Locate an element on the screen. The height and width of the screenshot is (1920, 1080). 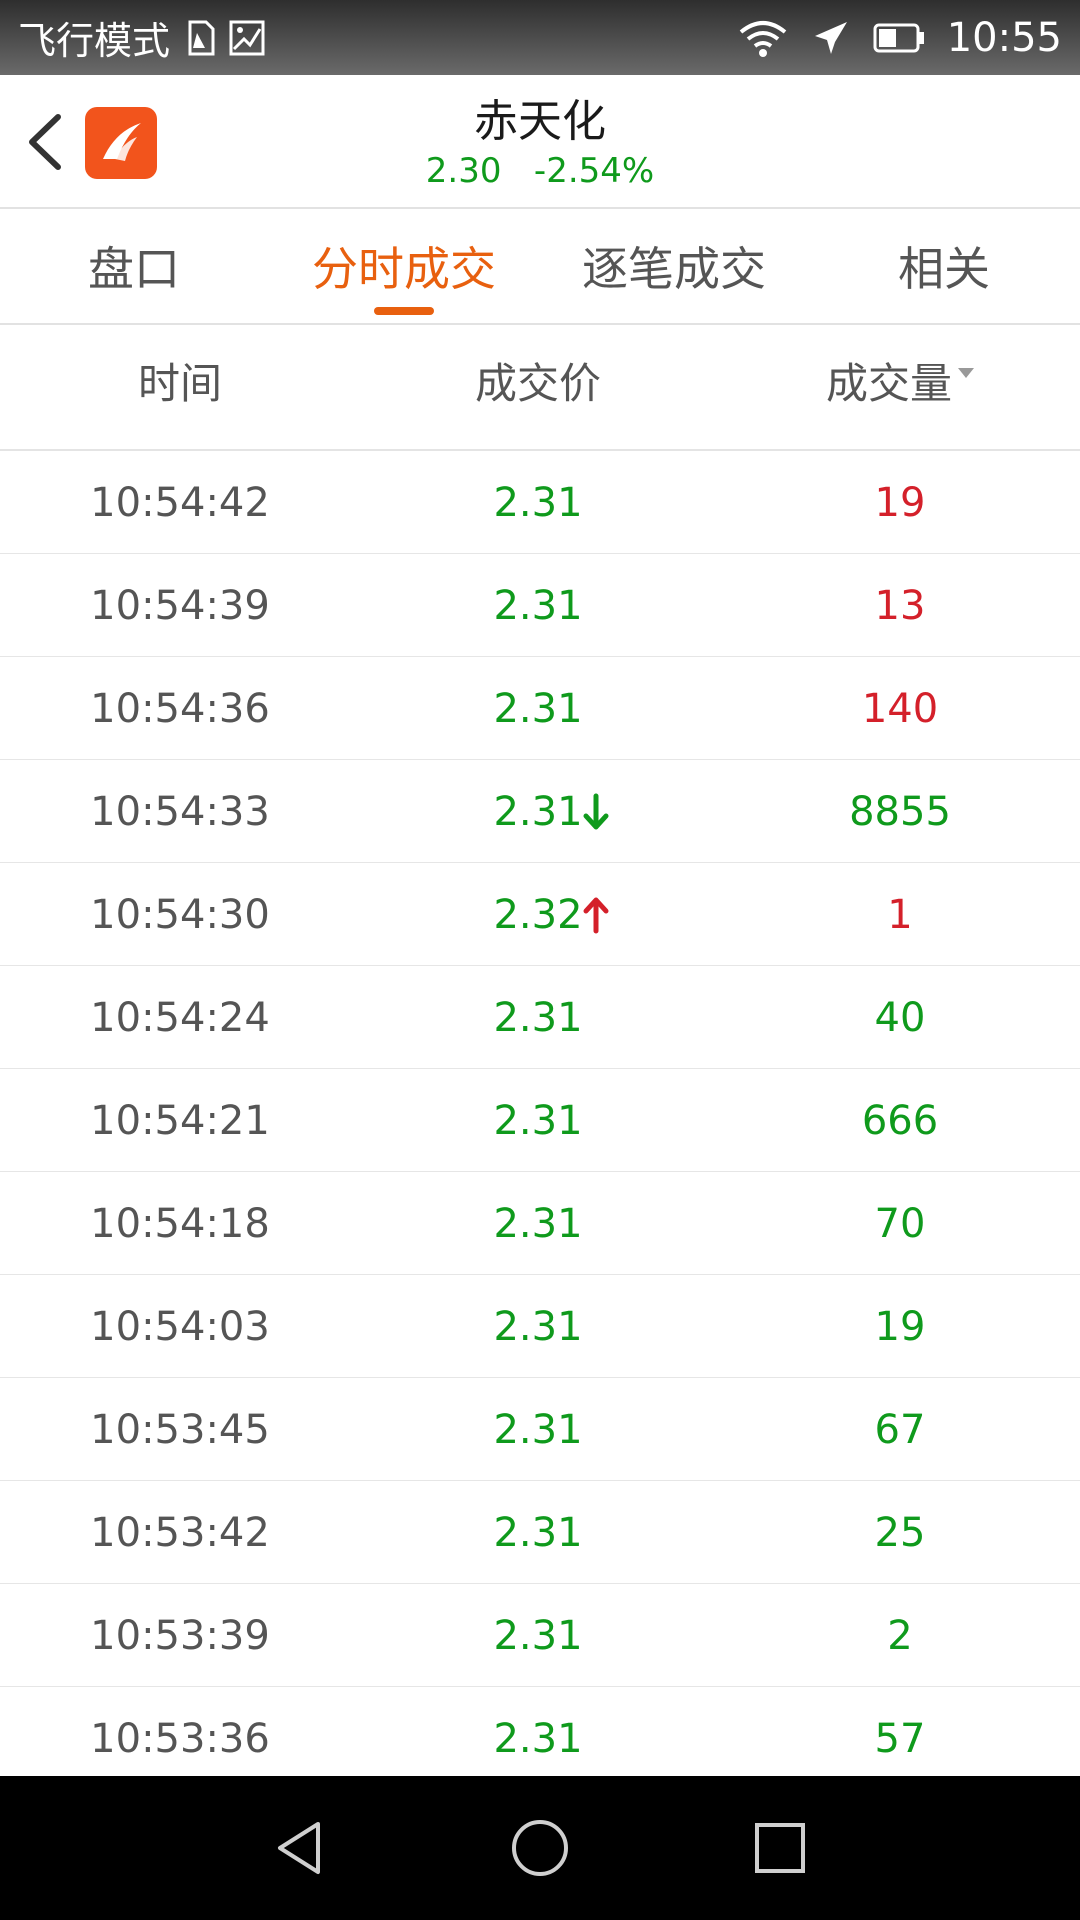
trade-time: 10:54:03 is located at coordinates (180, 1326).